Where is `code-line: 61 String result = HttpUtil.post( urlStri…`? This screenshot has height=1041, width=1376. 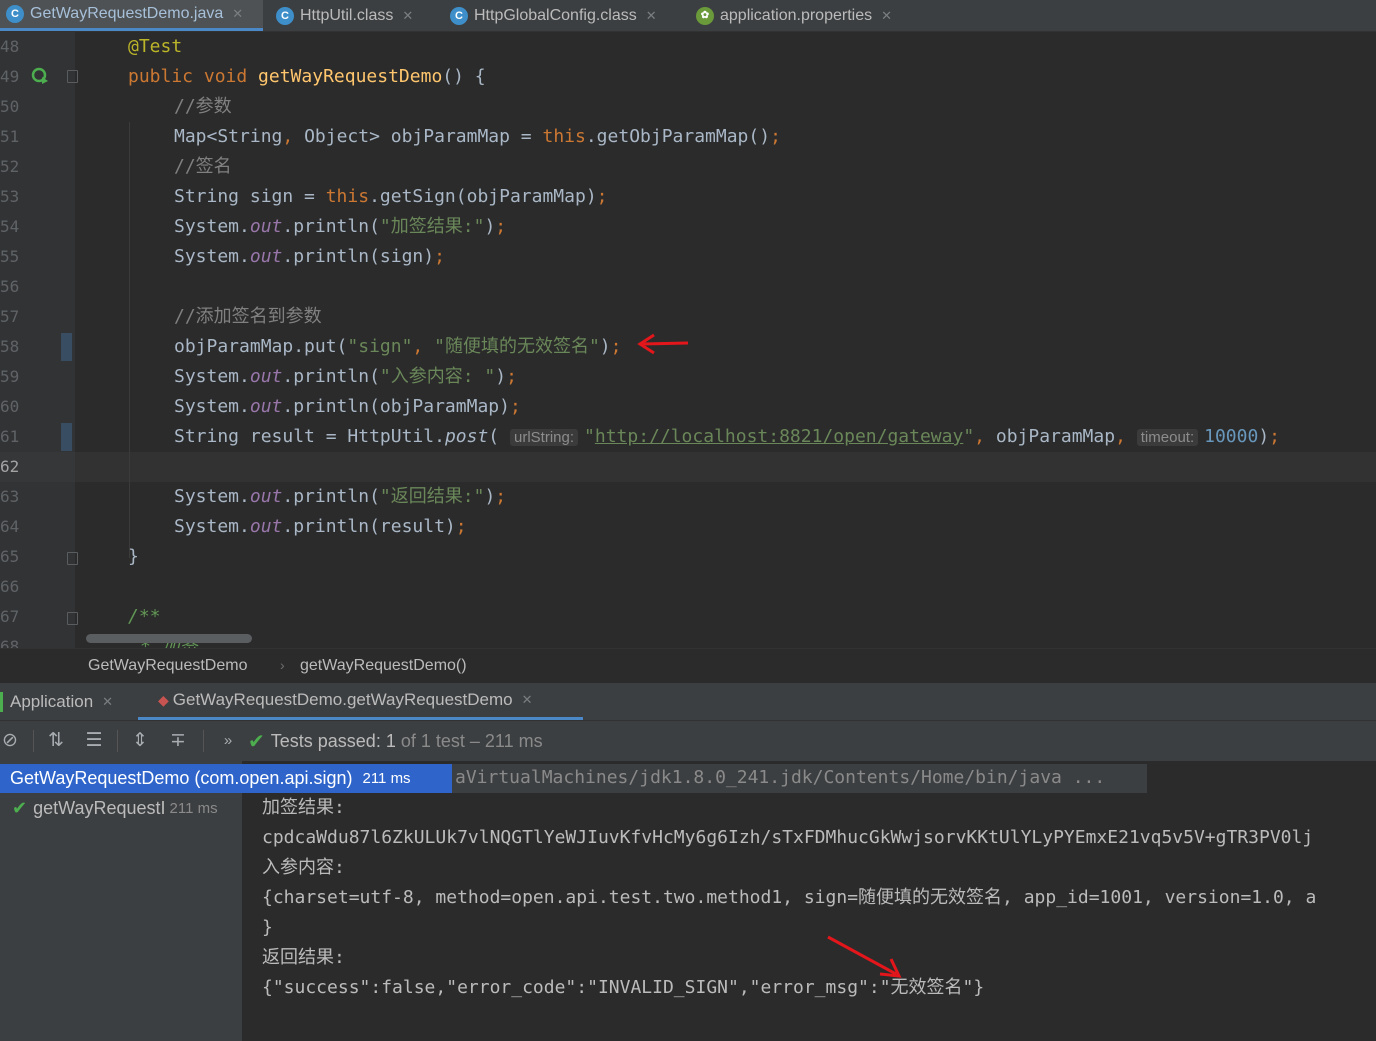
code-line: 61 String result = HttpUtil.post( urlStri… is located at coordinates (640, 436).